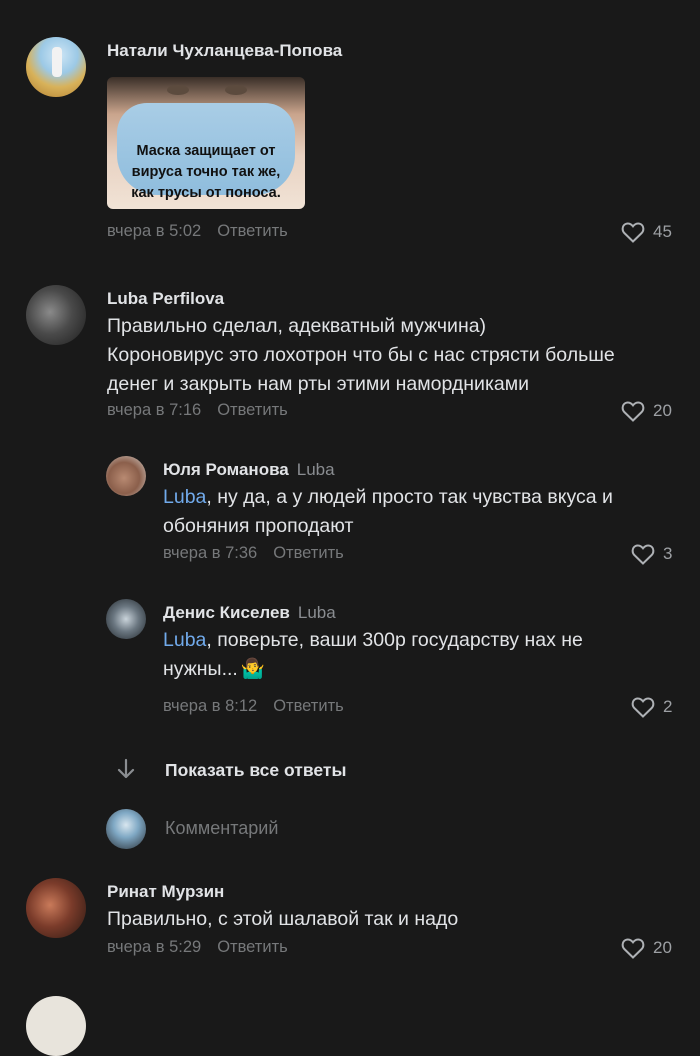 This screenshot has width=700, height=1056. What do you see at coordinates (221, 828) in the screenshot?
I see `comment-input: Комментарий` at bounding box center [221, 828].